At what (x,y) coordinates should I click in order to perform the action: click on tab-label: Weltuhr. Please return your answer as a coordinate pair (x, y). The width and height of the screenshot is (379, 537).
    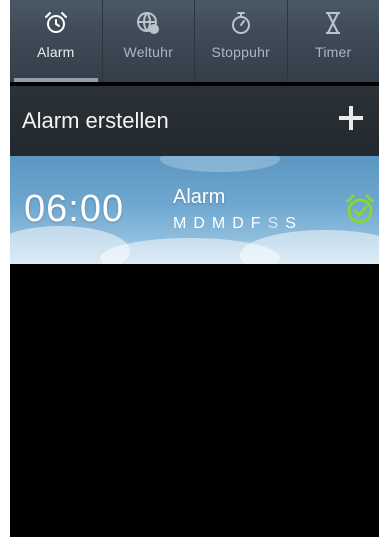
    Looking at the image, I should click on (148, 52).